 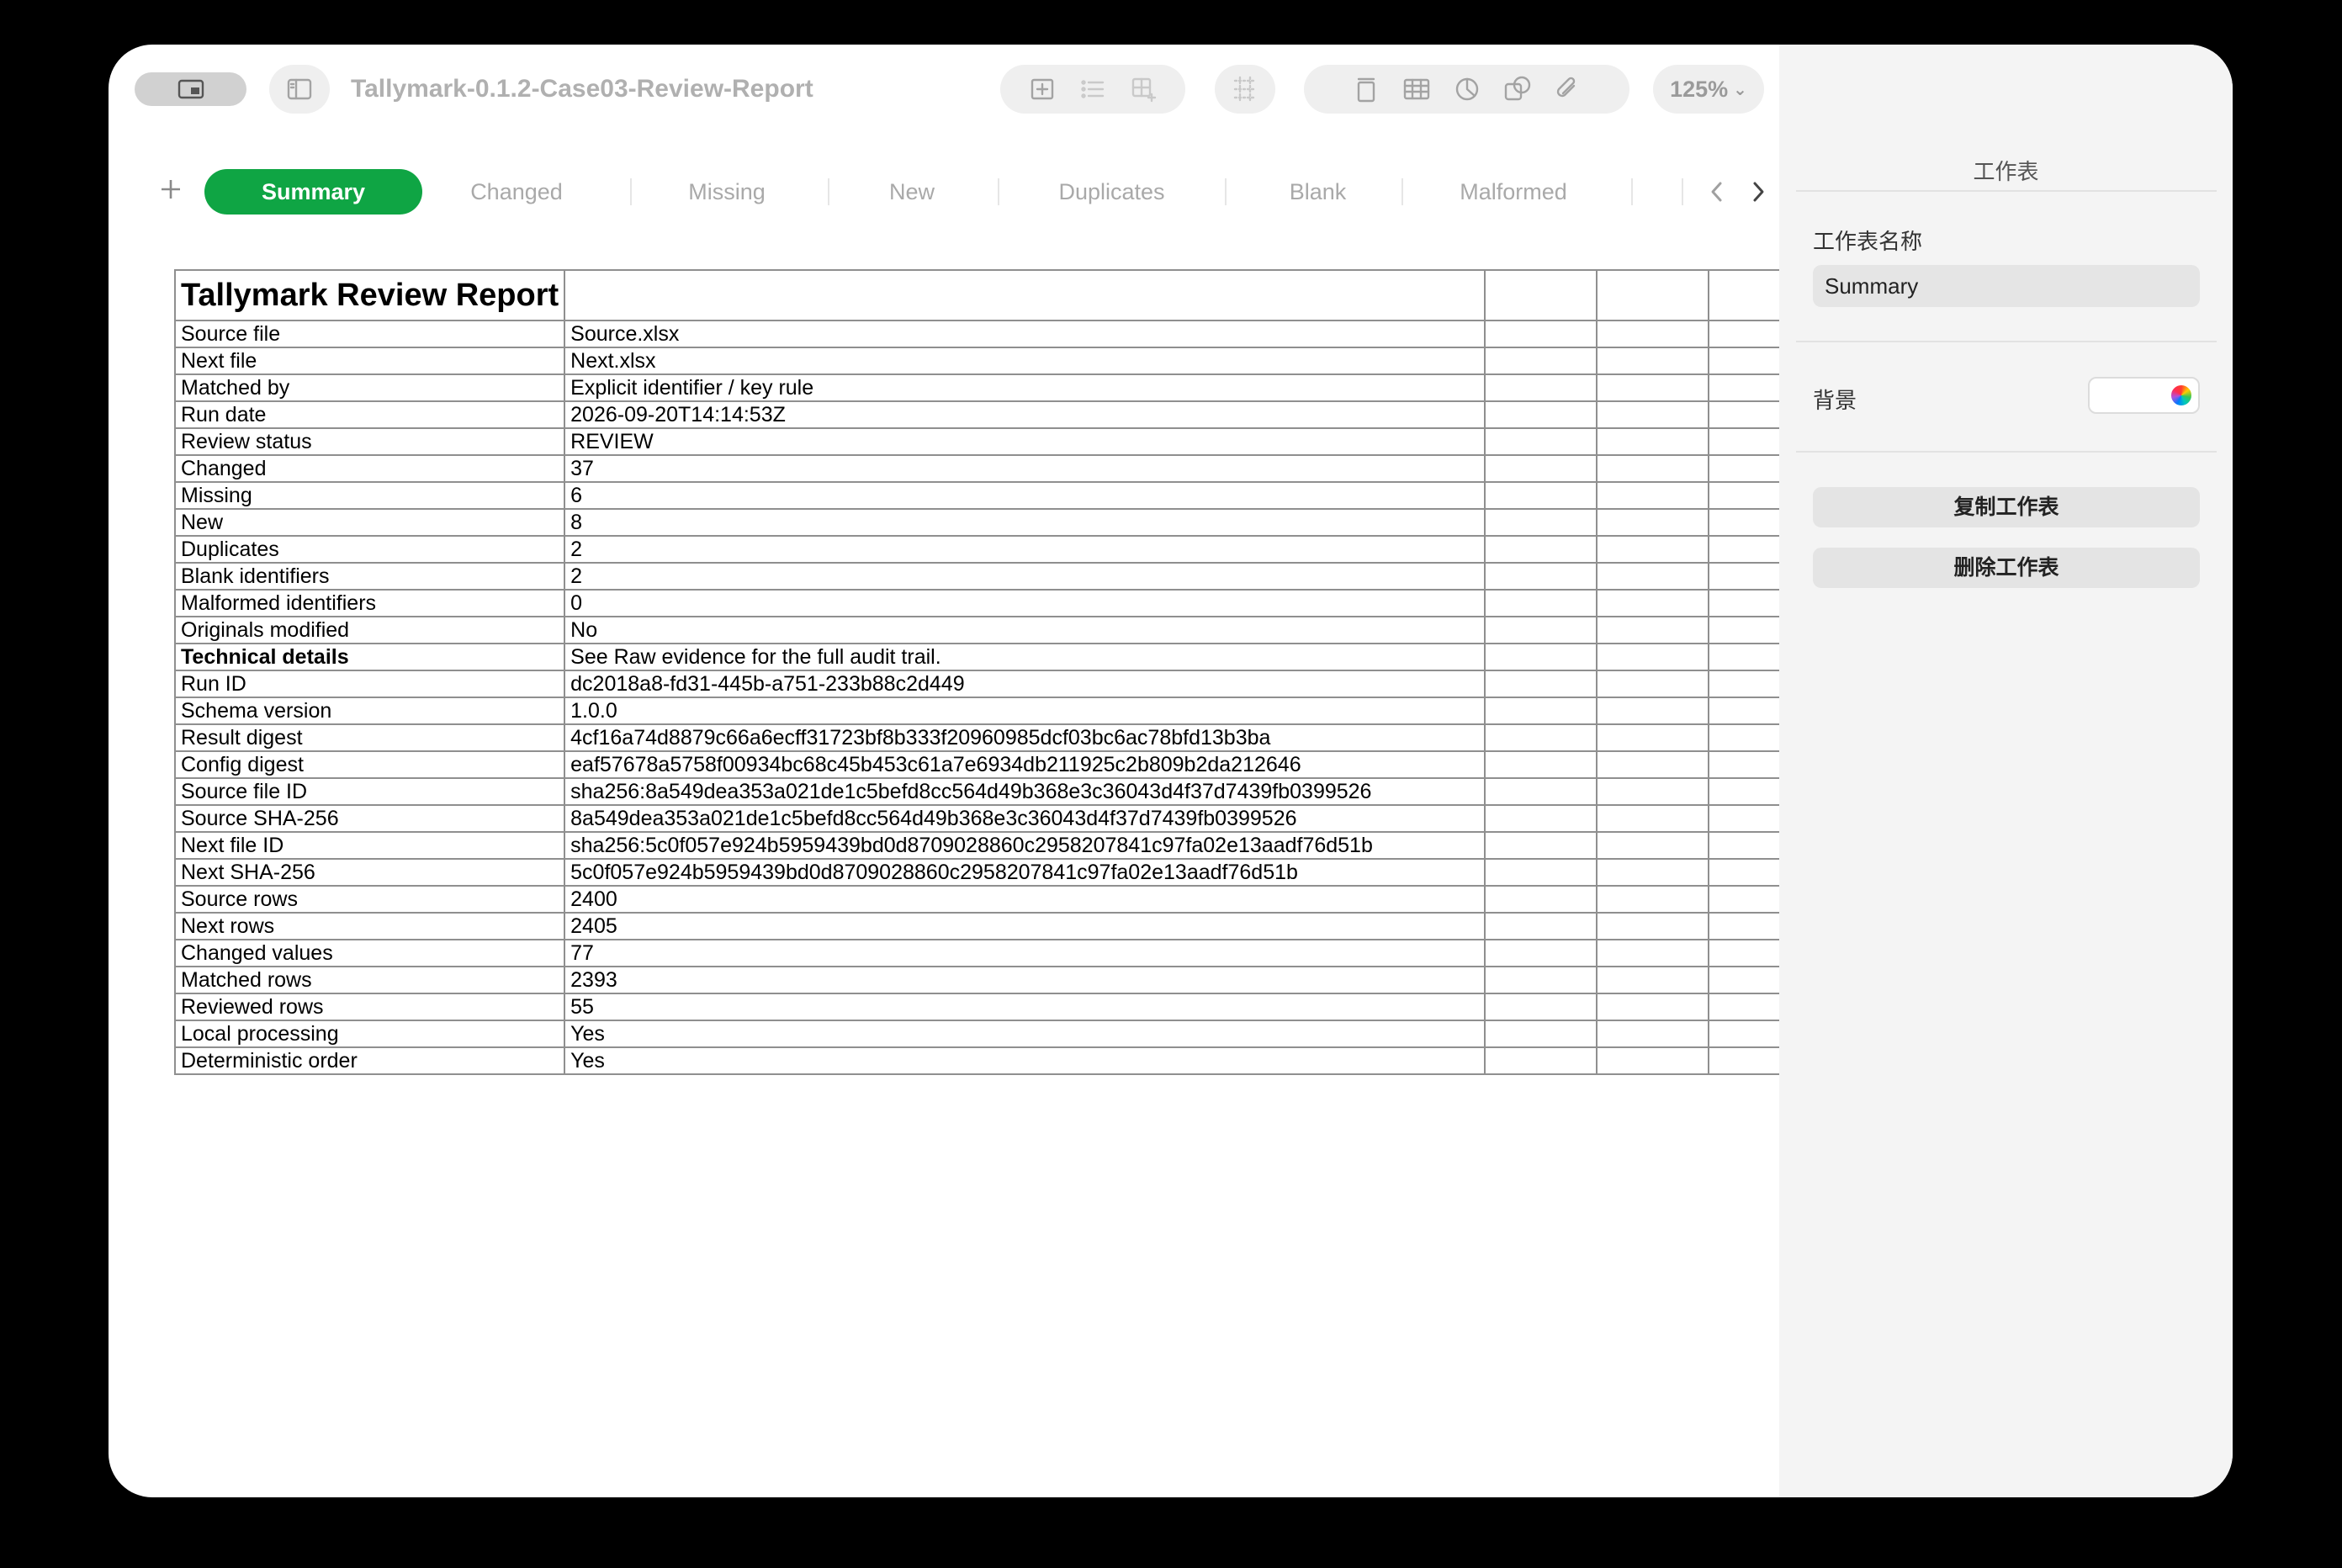 I want to click on row-value: REVIEW, so click(x=1025, y=441).